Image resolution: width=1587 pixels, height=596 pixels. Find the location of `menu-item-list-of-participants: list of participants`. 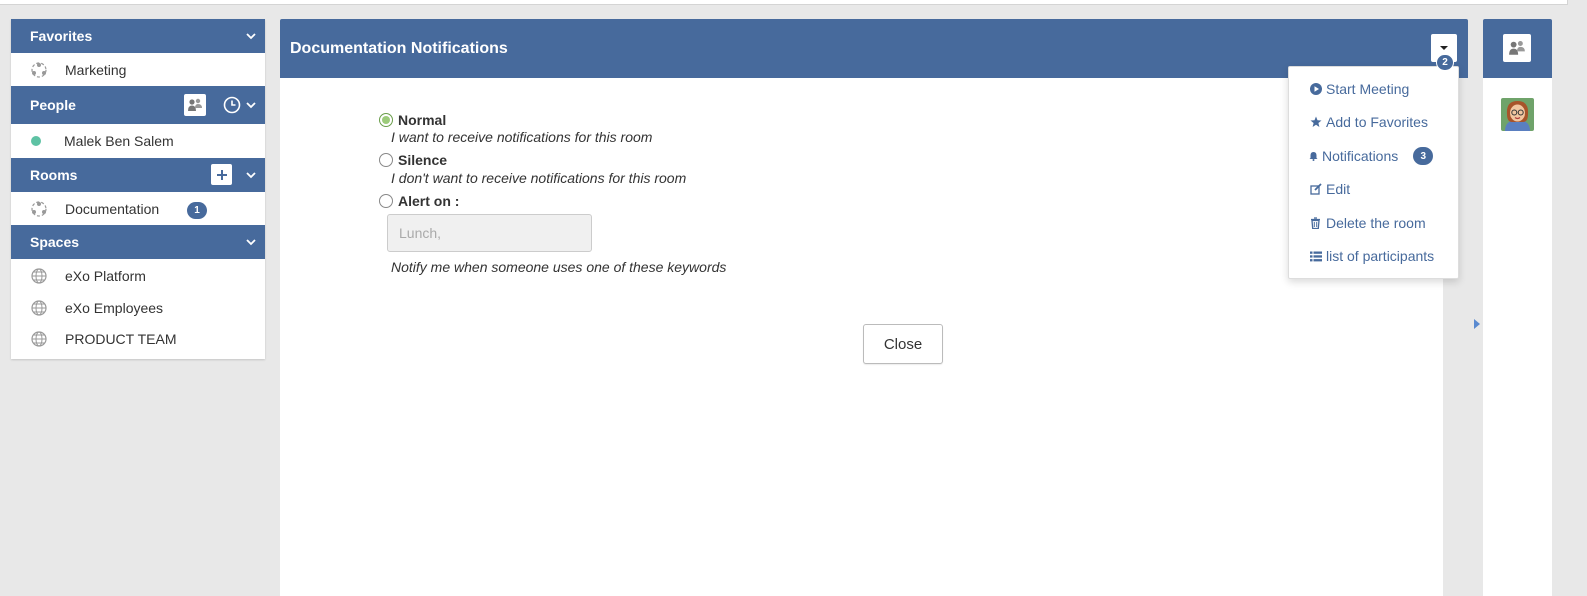

menu-item-list-of-participants: list of participants is located at coordinates (1371, 256).